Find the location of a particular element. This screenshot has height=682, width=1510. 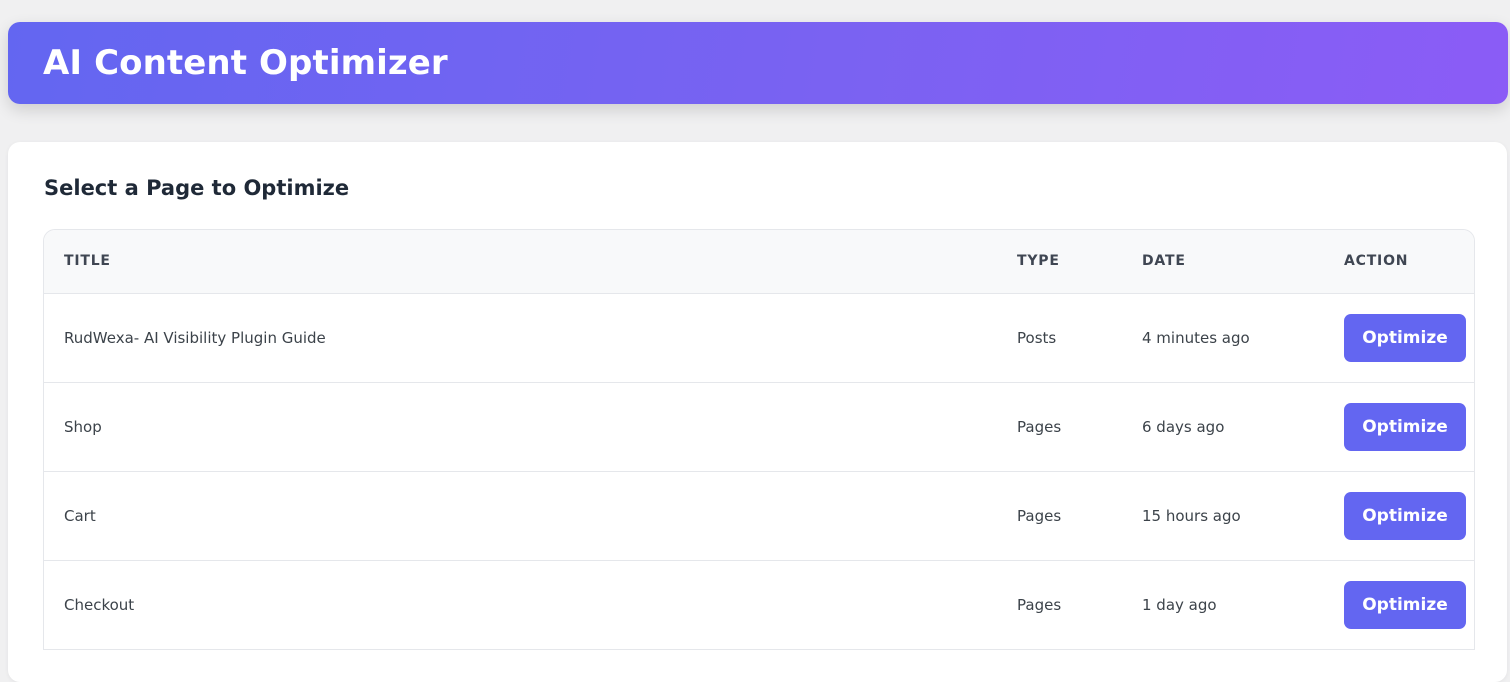

column-header-title: TITLE is located at coordinates (520, 262).